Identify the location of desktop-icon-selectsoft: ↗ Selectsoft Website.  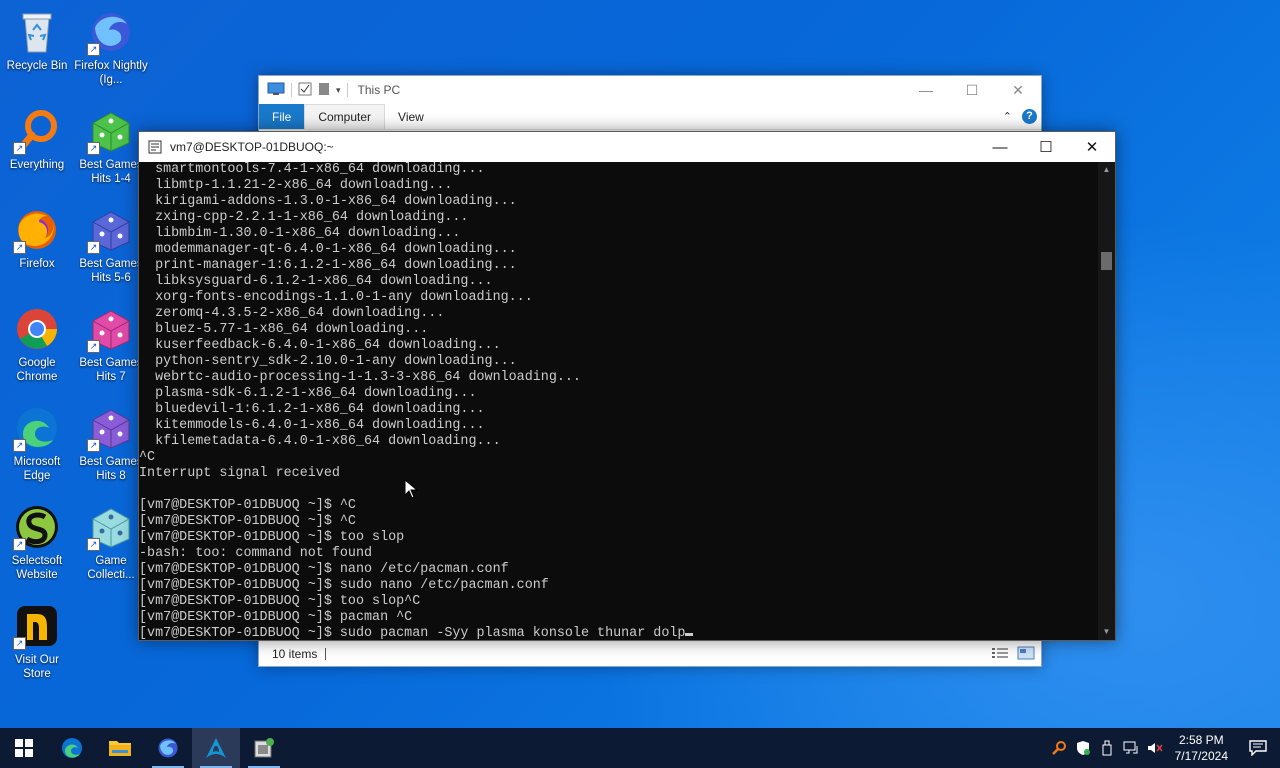
(37, 542).